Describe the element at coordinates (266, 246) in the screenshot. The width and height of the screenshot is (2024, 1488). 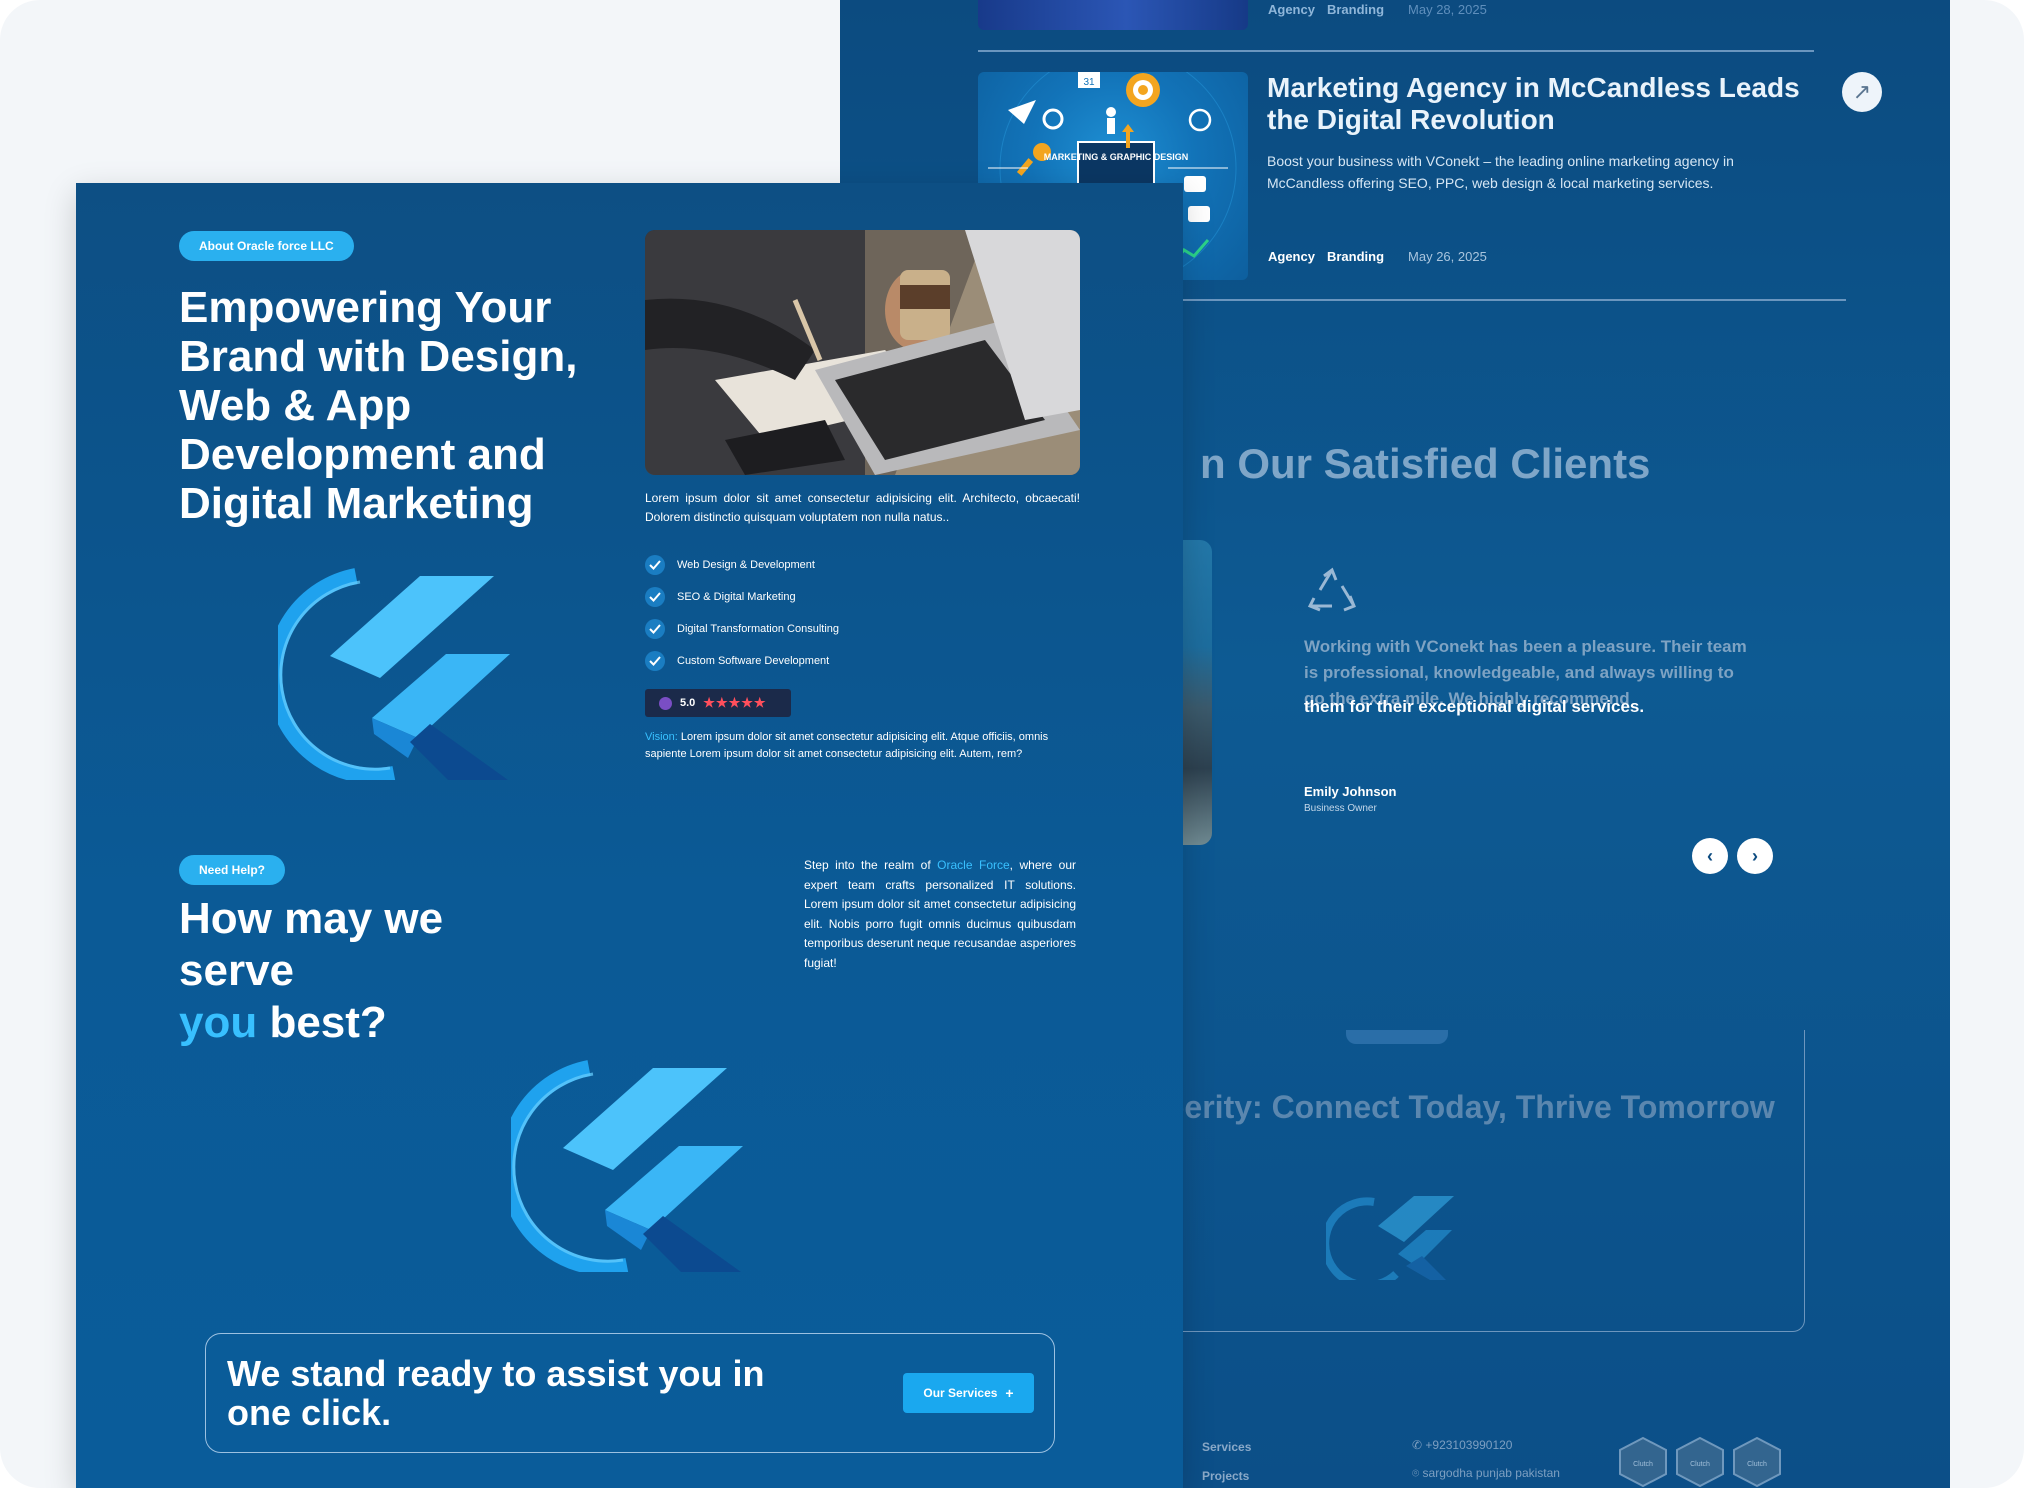
I see `about-pill: About Oracle force LLC` at that location.